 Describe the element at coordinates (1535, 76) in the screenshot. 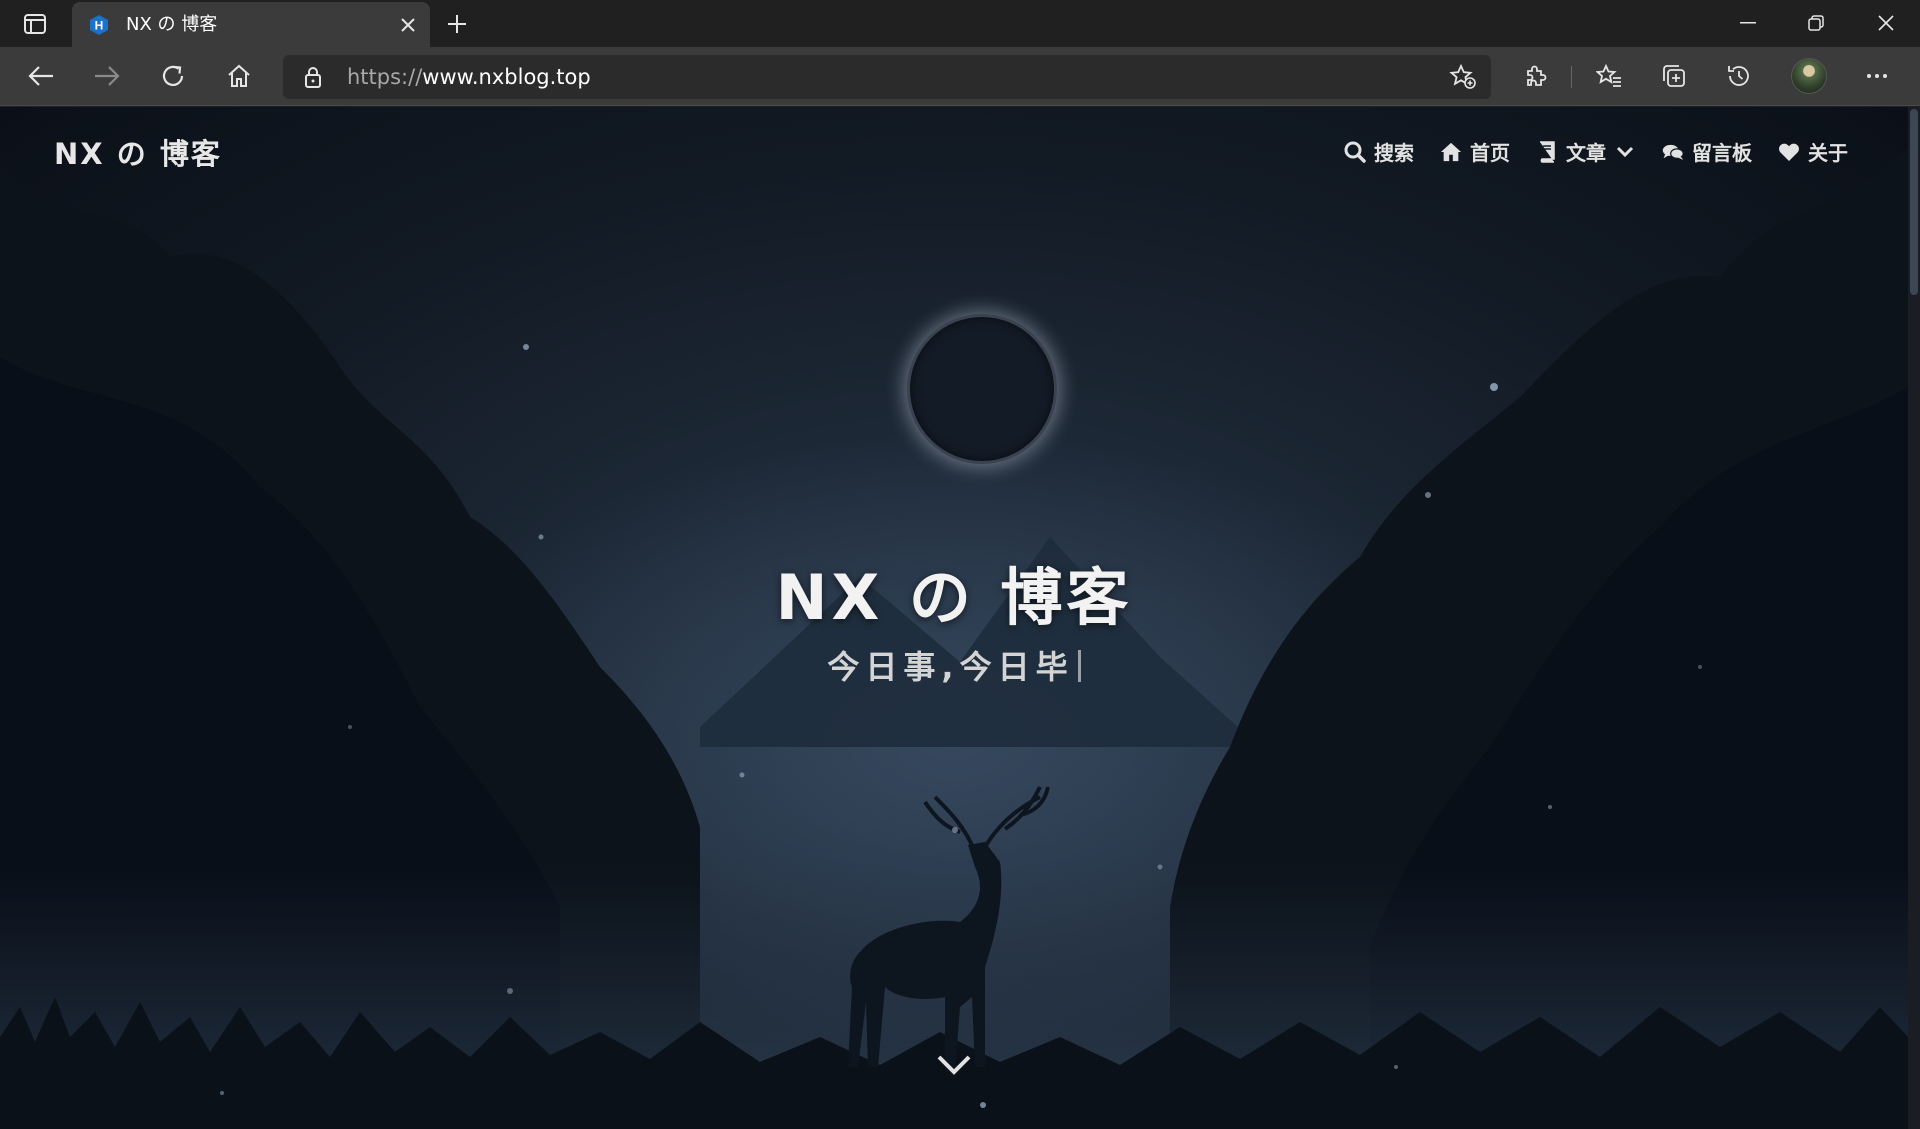

I see `extensions-icon` at that location.